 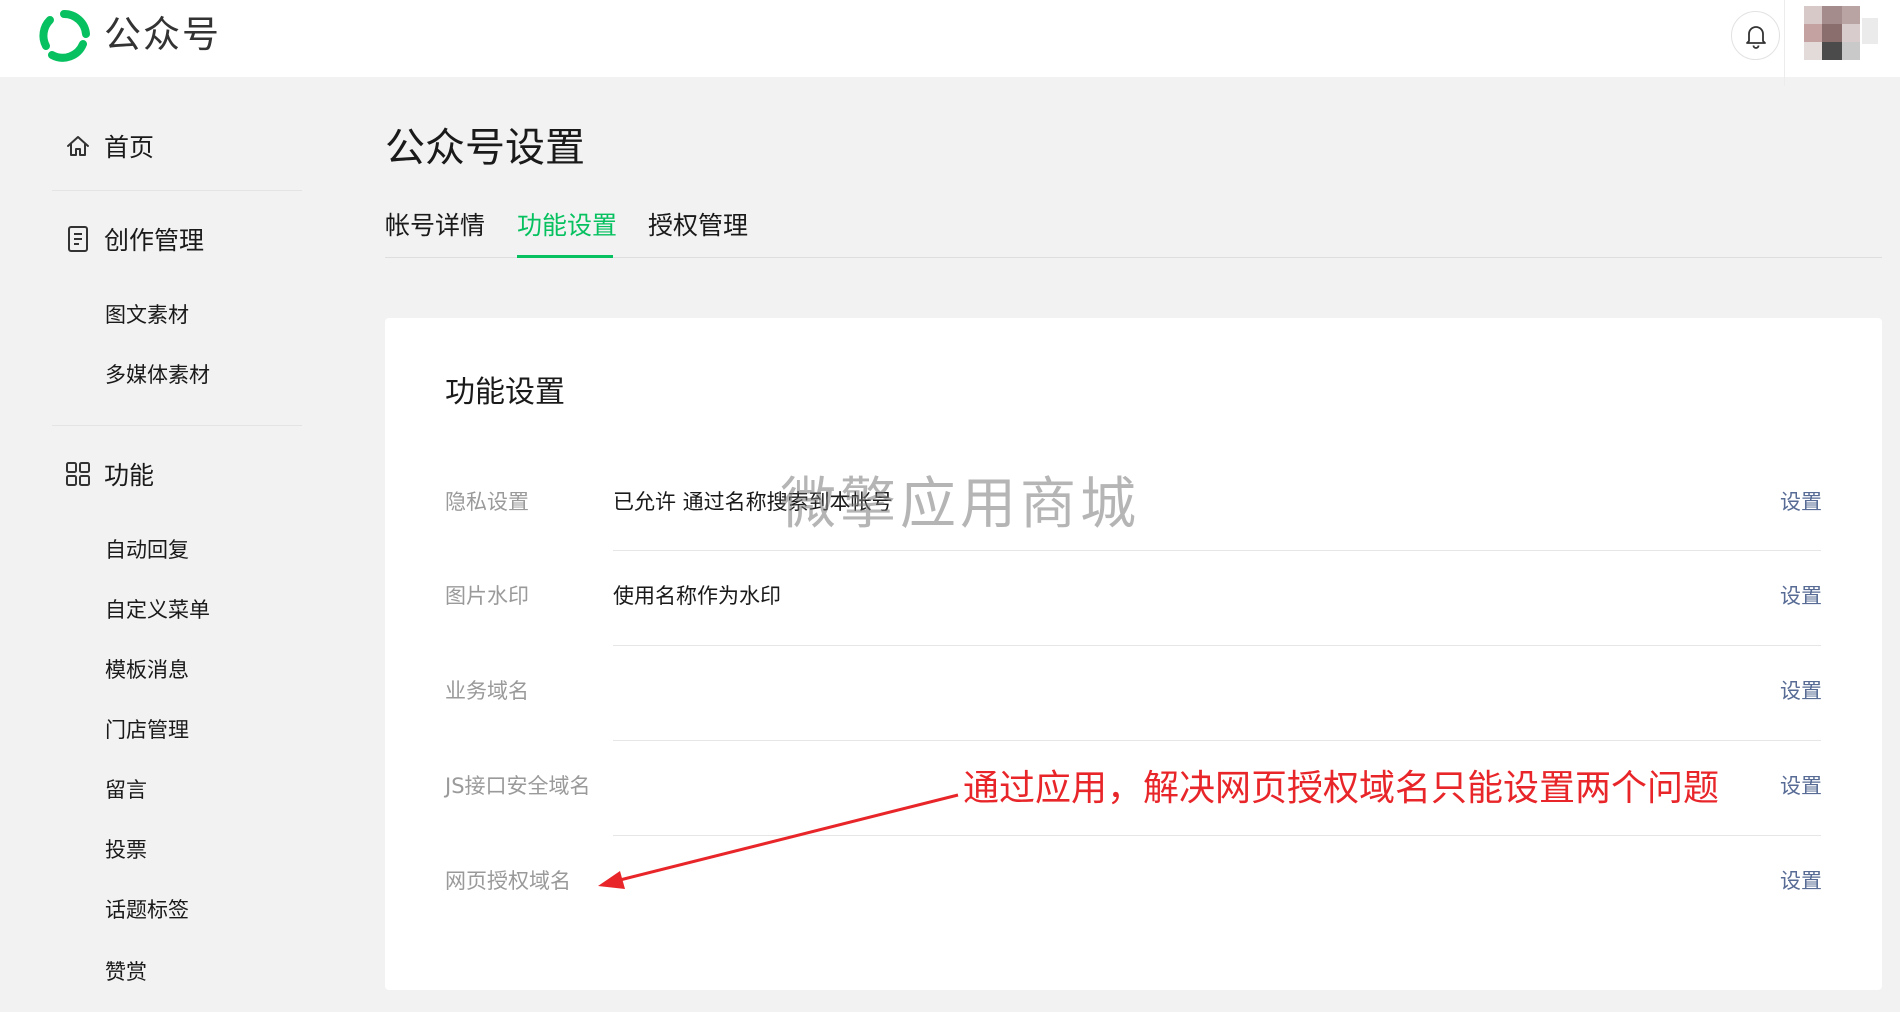 What do you see at coordinates (126, 789) in the screenshot?
I see `sidebar-item-comments: 留言` at bounding box center [126, 789].